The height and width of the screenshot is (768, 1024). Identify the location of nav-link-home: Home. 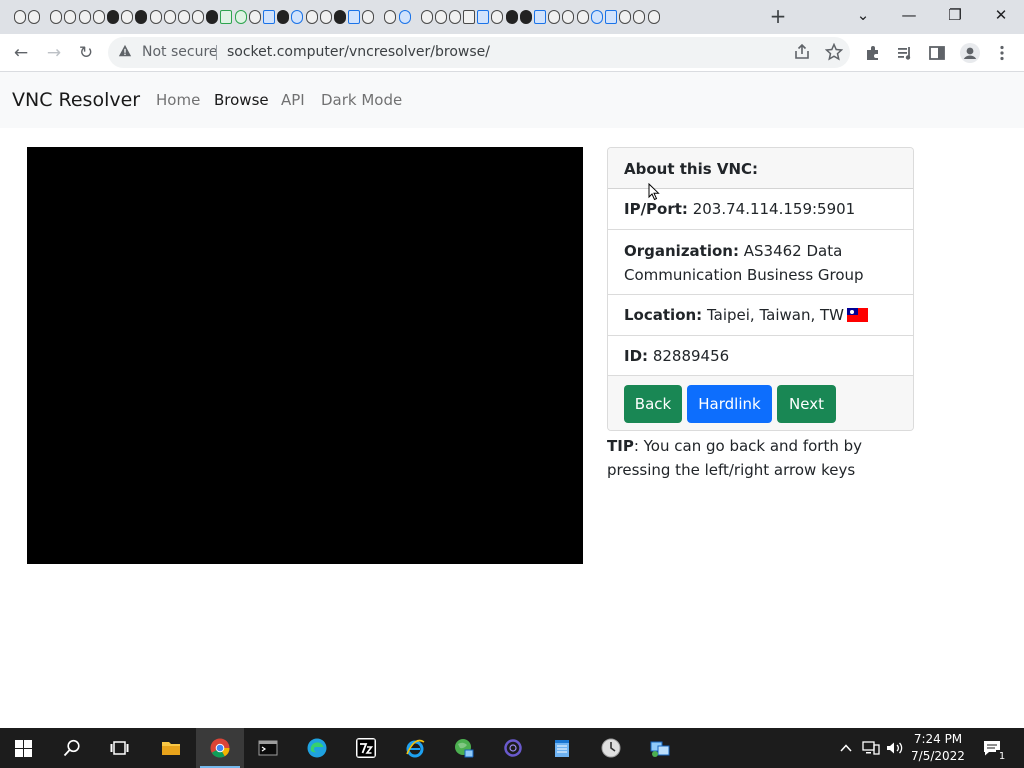
(178, 100).